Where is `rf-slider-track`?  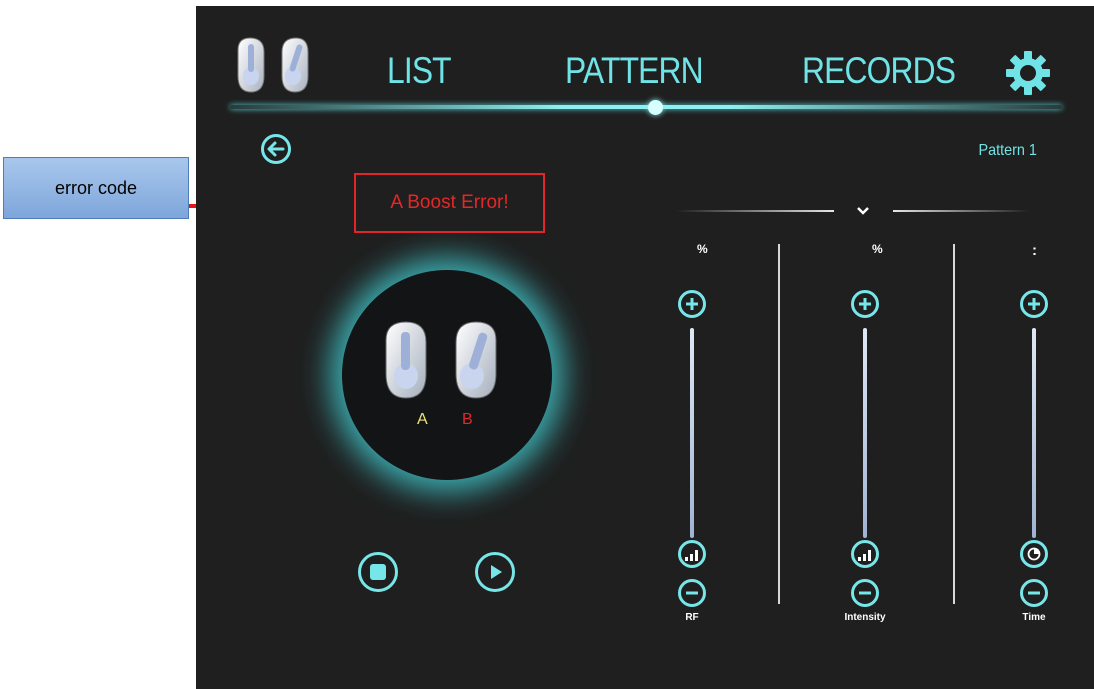
rf-slider-track is located at coordinates (692, 433).